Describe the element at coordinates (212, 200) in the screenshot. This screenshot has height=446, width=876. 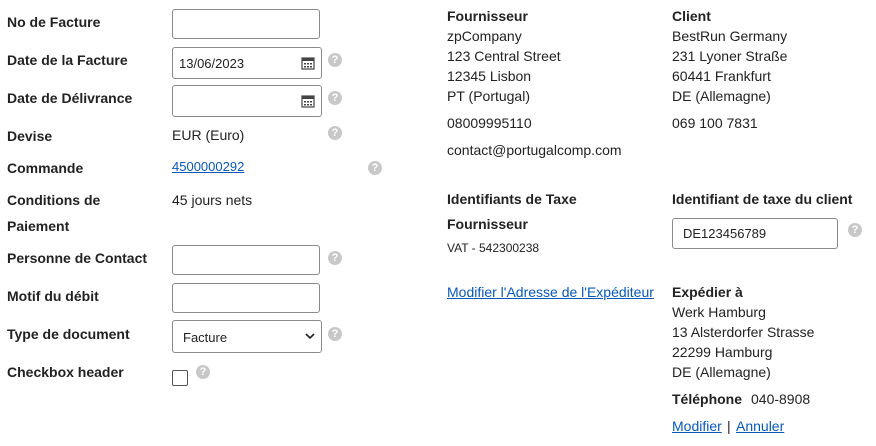
I see `payment-terms-value: 45 jours nets` at that location.